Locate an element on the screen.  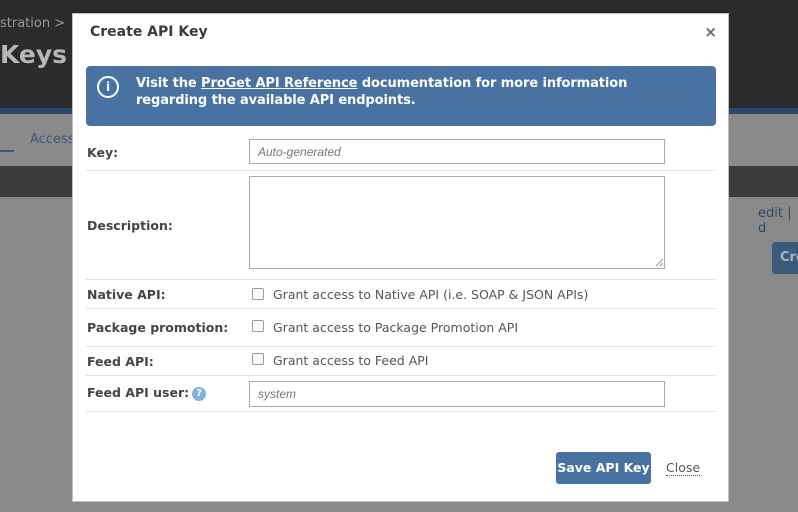
feed-api-checkbox-label: Grant access to Feed API is located at coordinates (350, 360).